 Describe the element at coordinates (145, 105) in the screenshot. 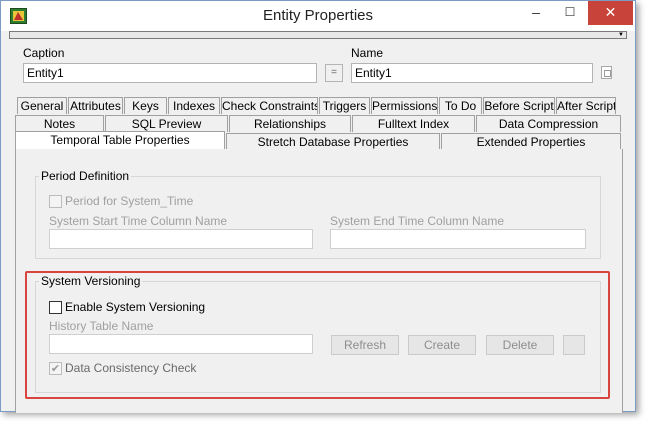

I see `tab-keys: Keys` at that location.